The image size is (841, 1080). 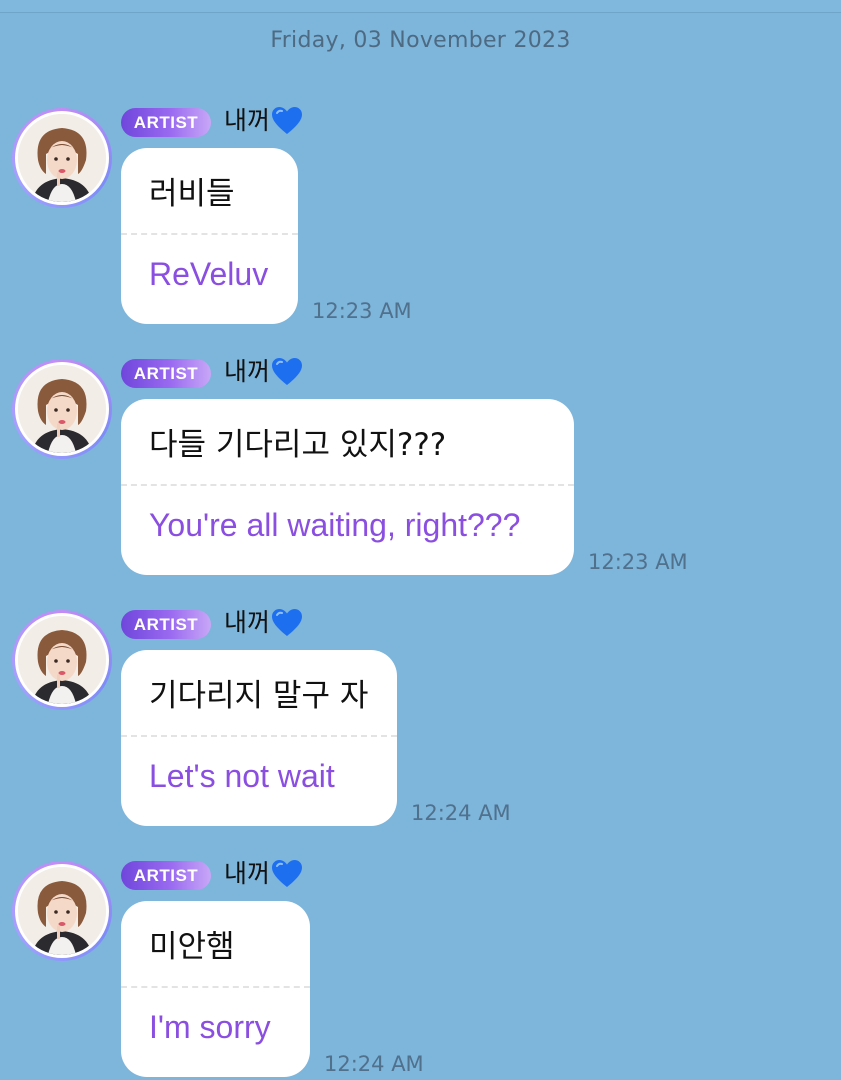 What do you see at coordinates (192, 194) in the screenshot?
I see `message-text-korean: 러비들` at bounding box center [192, 194].